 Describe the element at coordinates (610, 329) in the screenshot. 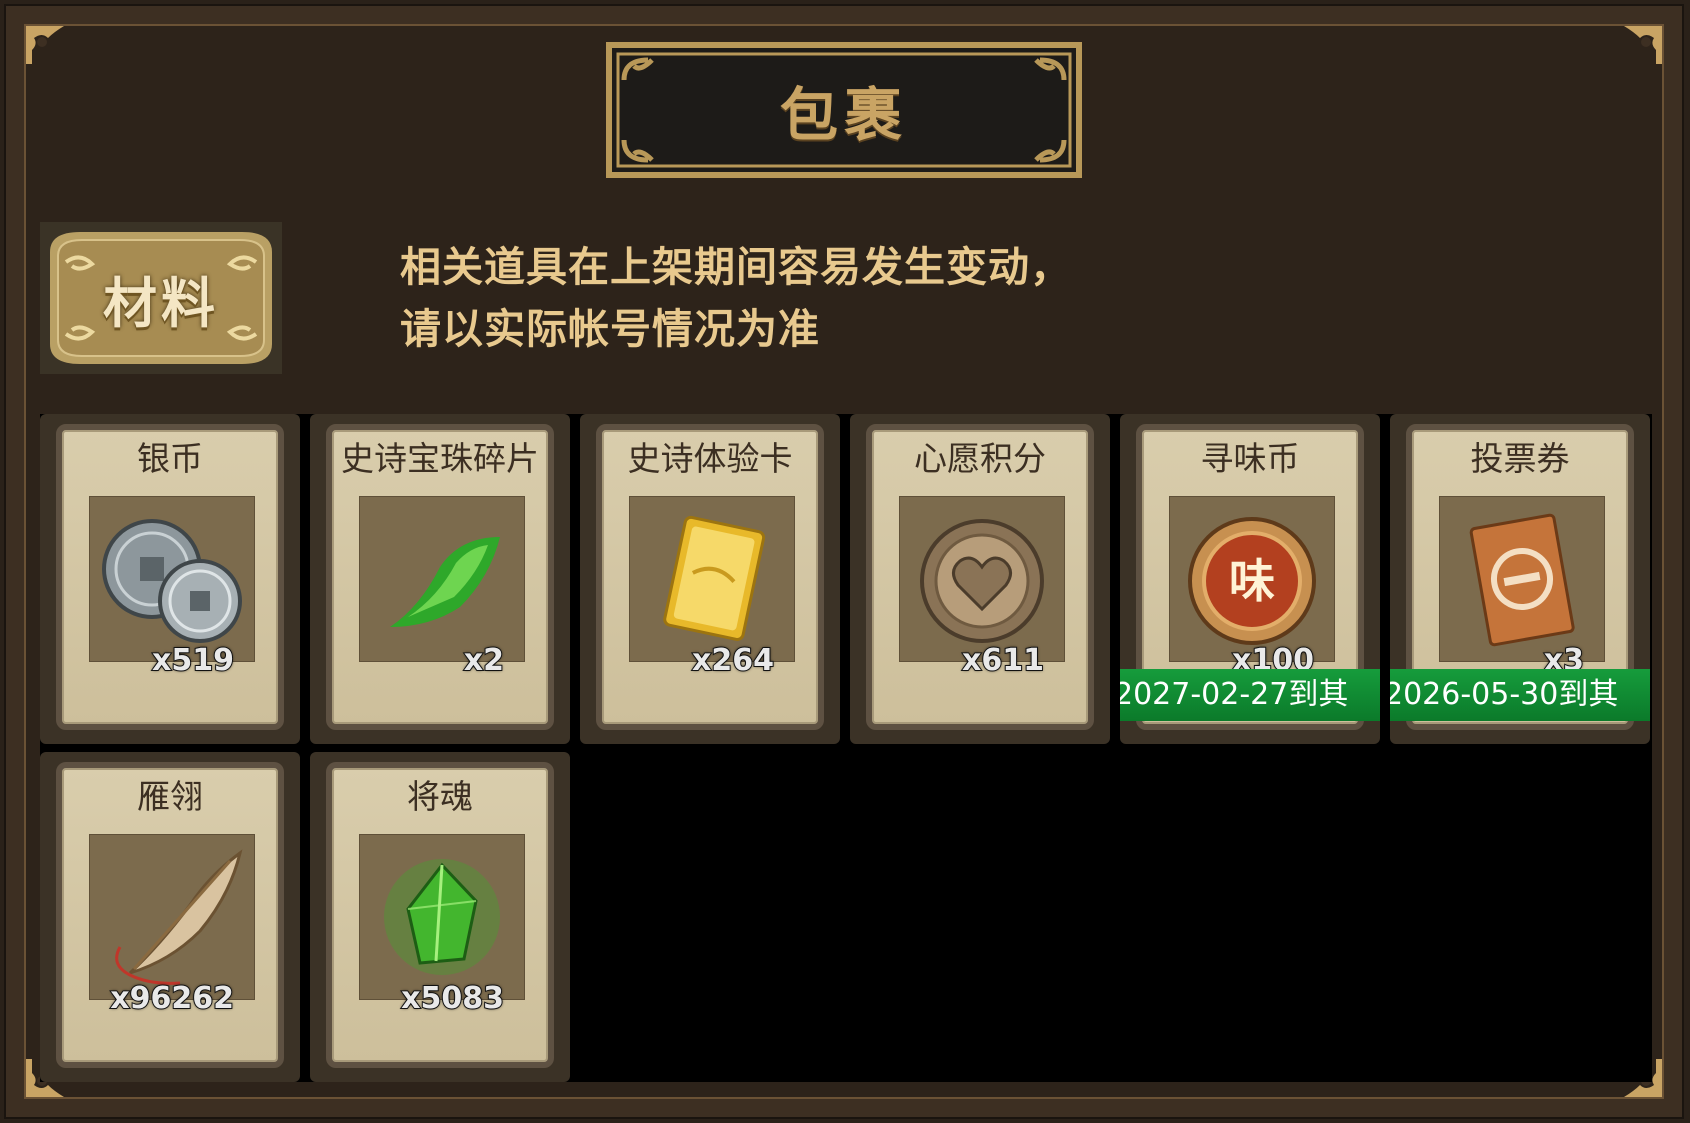

I see `notice-line-2: 请以实际帐号情况为准` at that location.